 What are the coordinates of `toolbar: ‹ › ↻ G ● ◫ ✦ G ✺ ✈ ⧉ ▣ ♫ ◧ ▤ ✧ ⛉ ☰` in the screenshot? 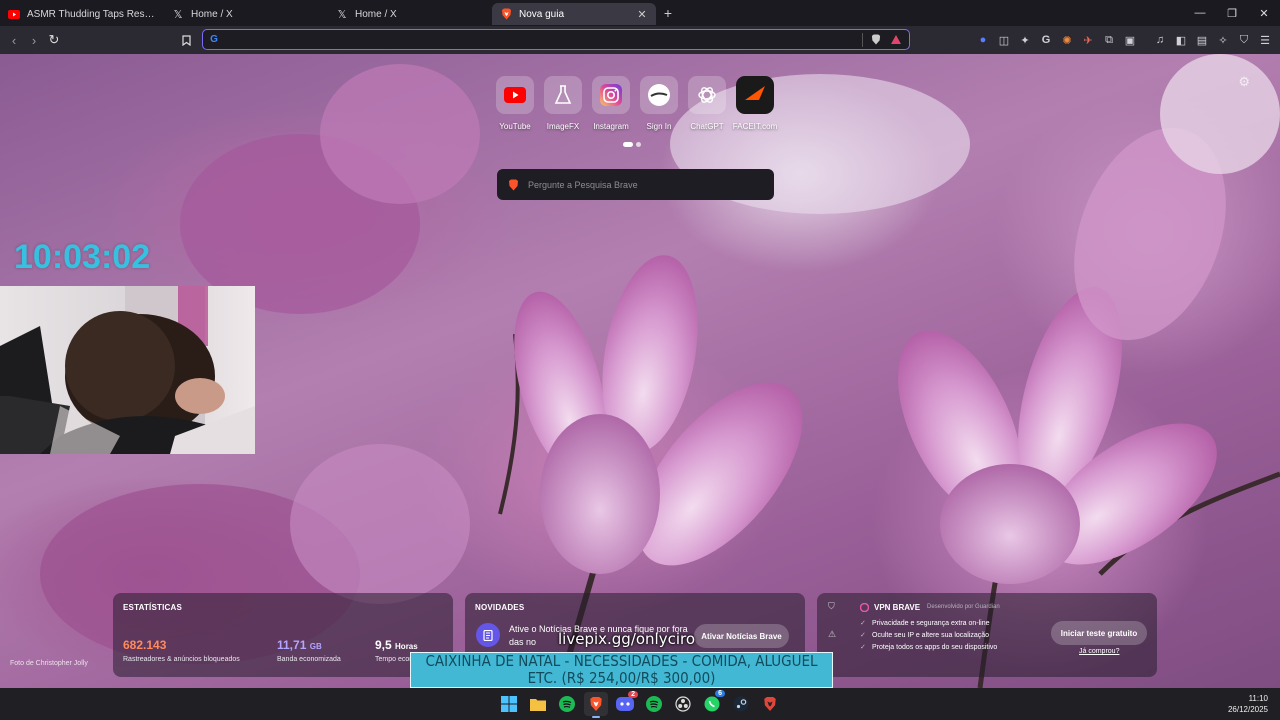 It's located at (640, 40).